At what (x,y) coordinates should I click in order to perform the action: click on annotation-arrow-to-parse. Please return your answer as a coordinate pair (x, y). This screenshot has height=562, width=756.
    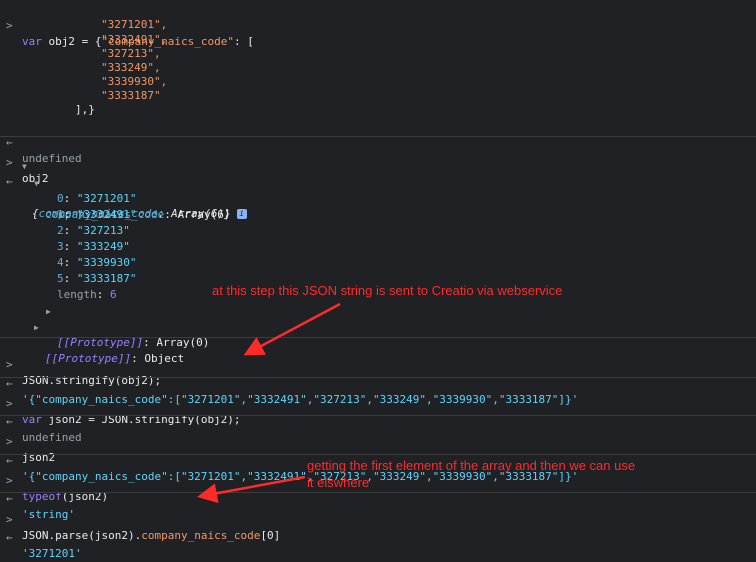
    Looking at the image, I should click on (251, 489).